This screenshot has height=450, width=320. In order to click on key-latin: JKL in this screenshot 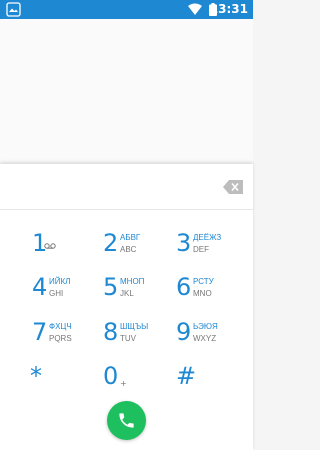, I will do `click(127, 293)`.